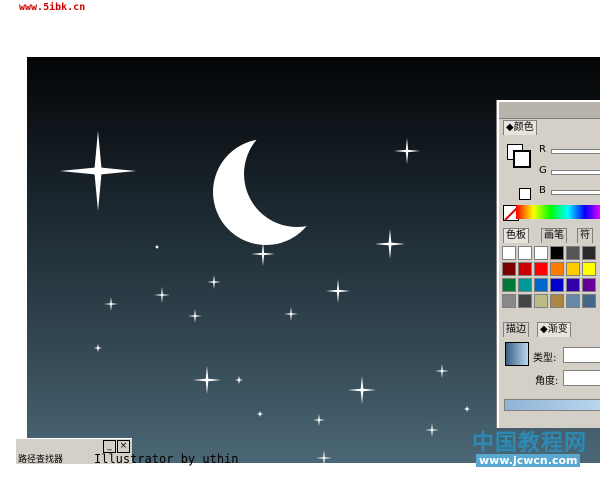 This screenshot has width=600, height=481. What do you see at coordinates (581, 355) in the screenshot?
I see `gradient-type-select` at bounding box center [581, 355].